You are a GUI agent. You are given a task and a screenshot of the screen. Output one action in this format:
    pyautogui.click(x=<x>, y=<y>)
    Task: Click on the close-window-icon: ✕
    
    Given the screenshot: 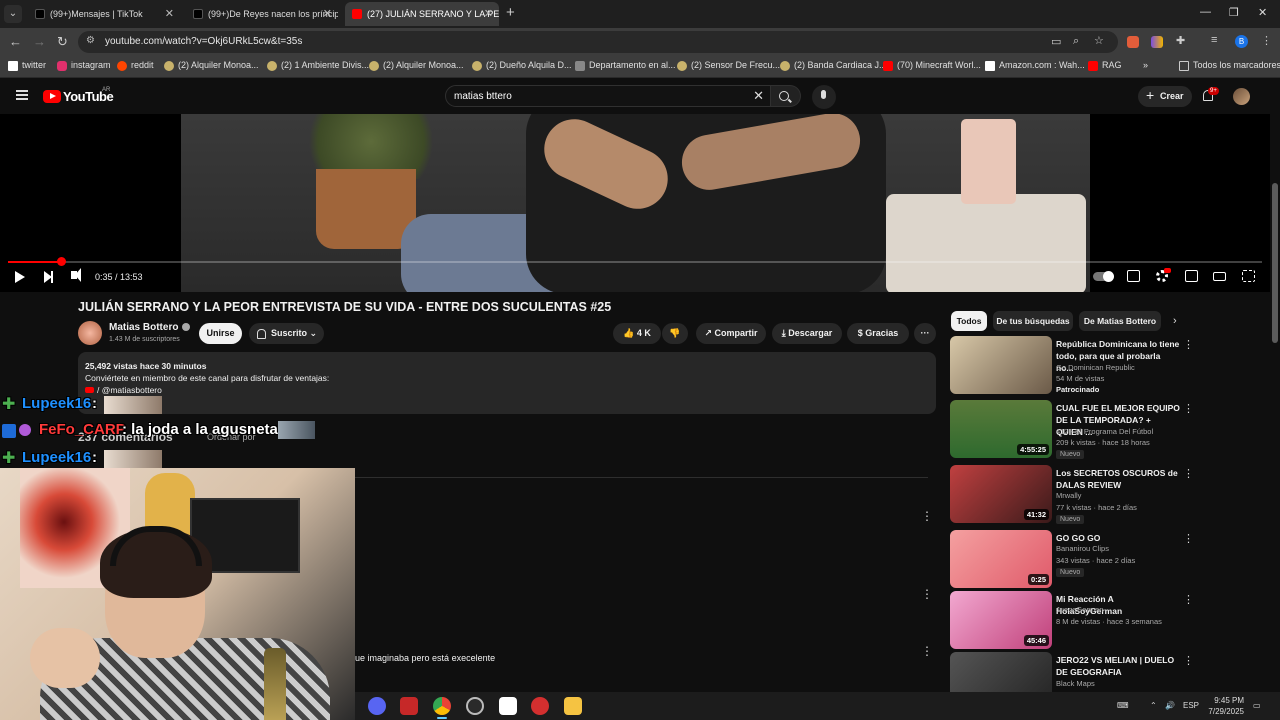 What is the action you would take?
    pyautogui.click(x=1262, y=12)
    